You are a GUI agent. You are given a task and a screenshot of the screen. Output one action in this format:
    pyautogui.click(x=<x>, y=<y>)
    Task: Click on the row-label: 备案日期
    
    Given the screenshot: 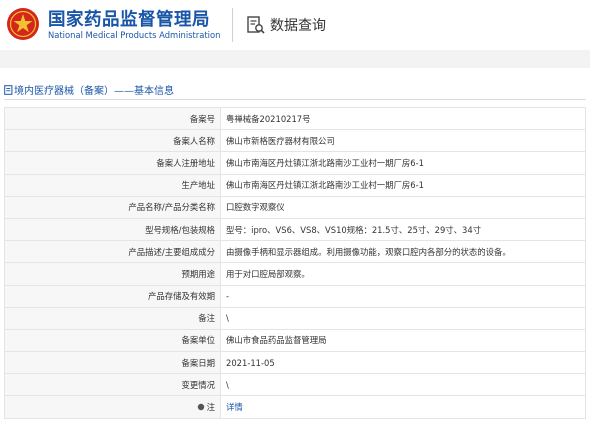 What is the action you would take?
    pyautogui.click(x=112, y=363)
    